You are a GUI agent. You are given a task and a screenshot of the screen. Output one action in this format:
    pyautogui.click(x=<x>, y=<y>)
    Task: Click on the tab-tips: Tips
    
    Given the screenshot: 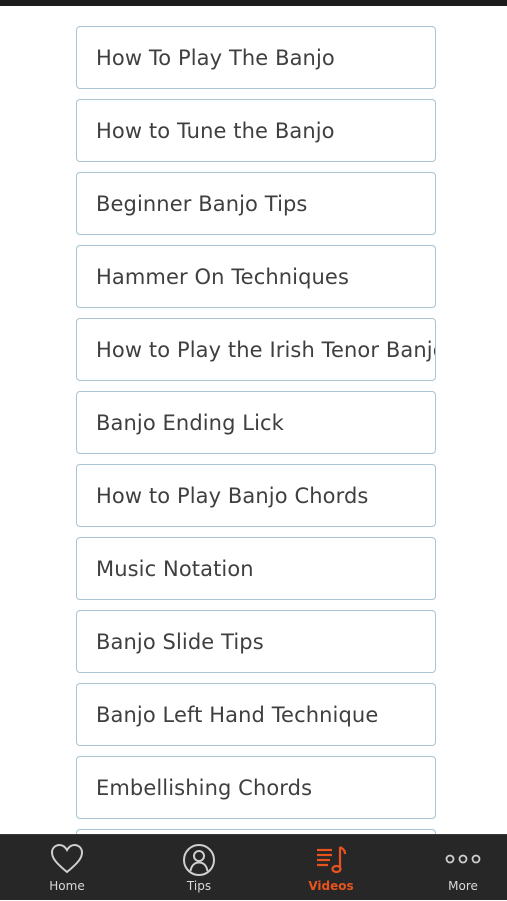 What is the action you would take?
    pyautogui.click(x=199, y=868)
    